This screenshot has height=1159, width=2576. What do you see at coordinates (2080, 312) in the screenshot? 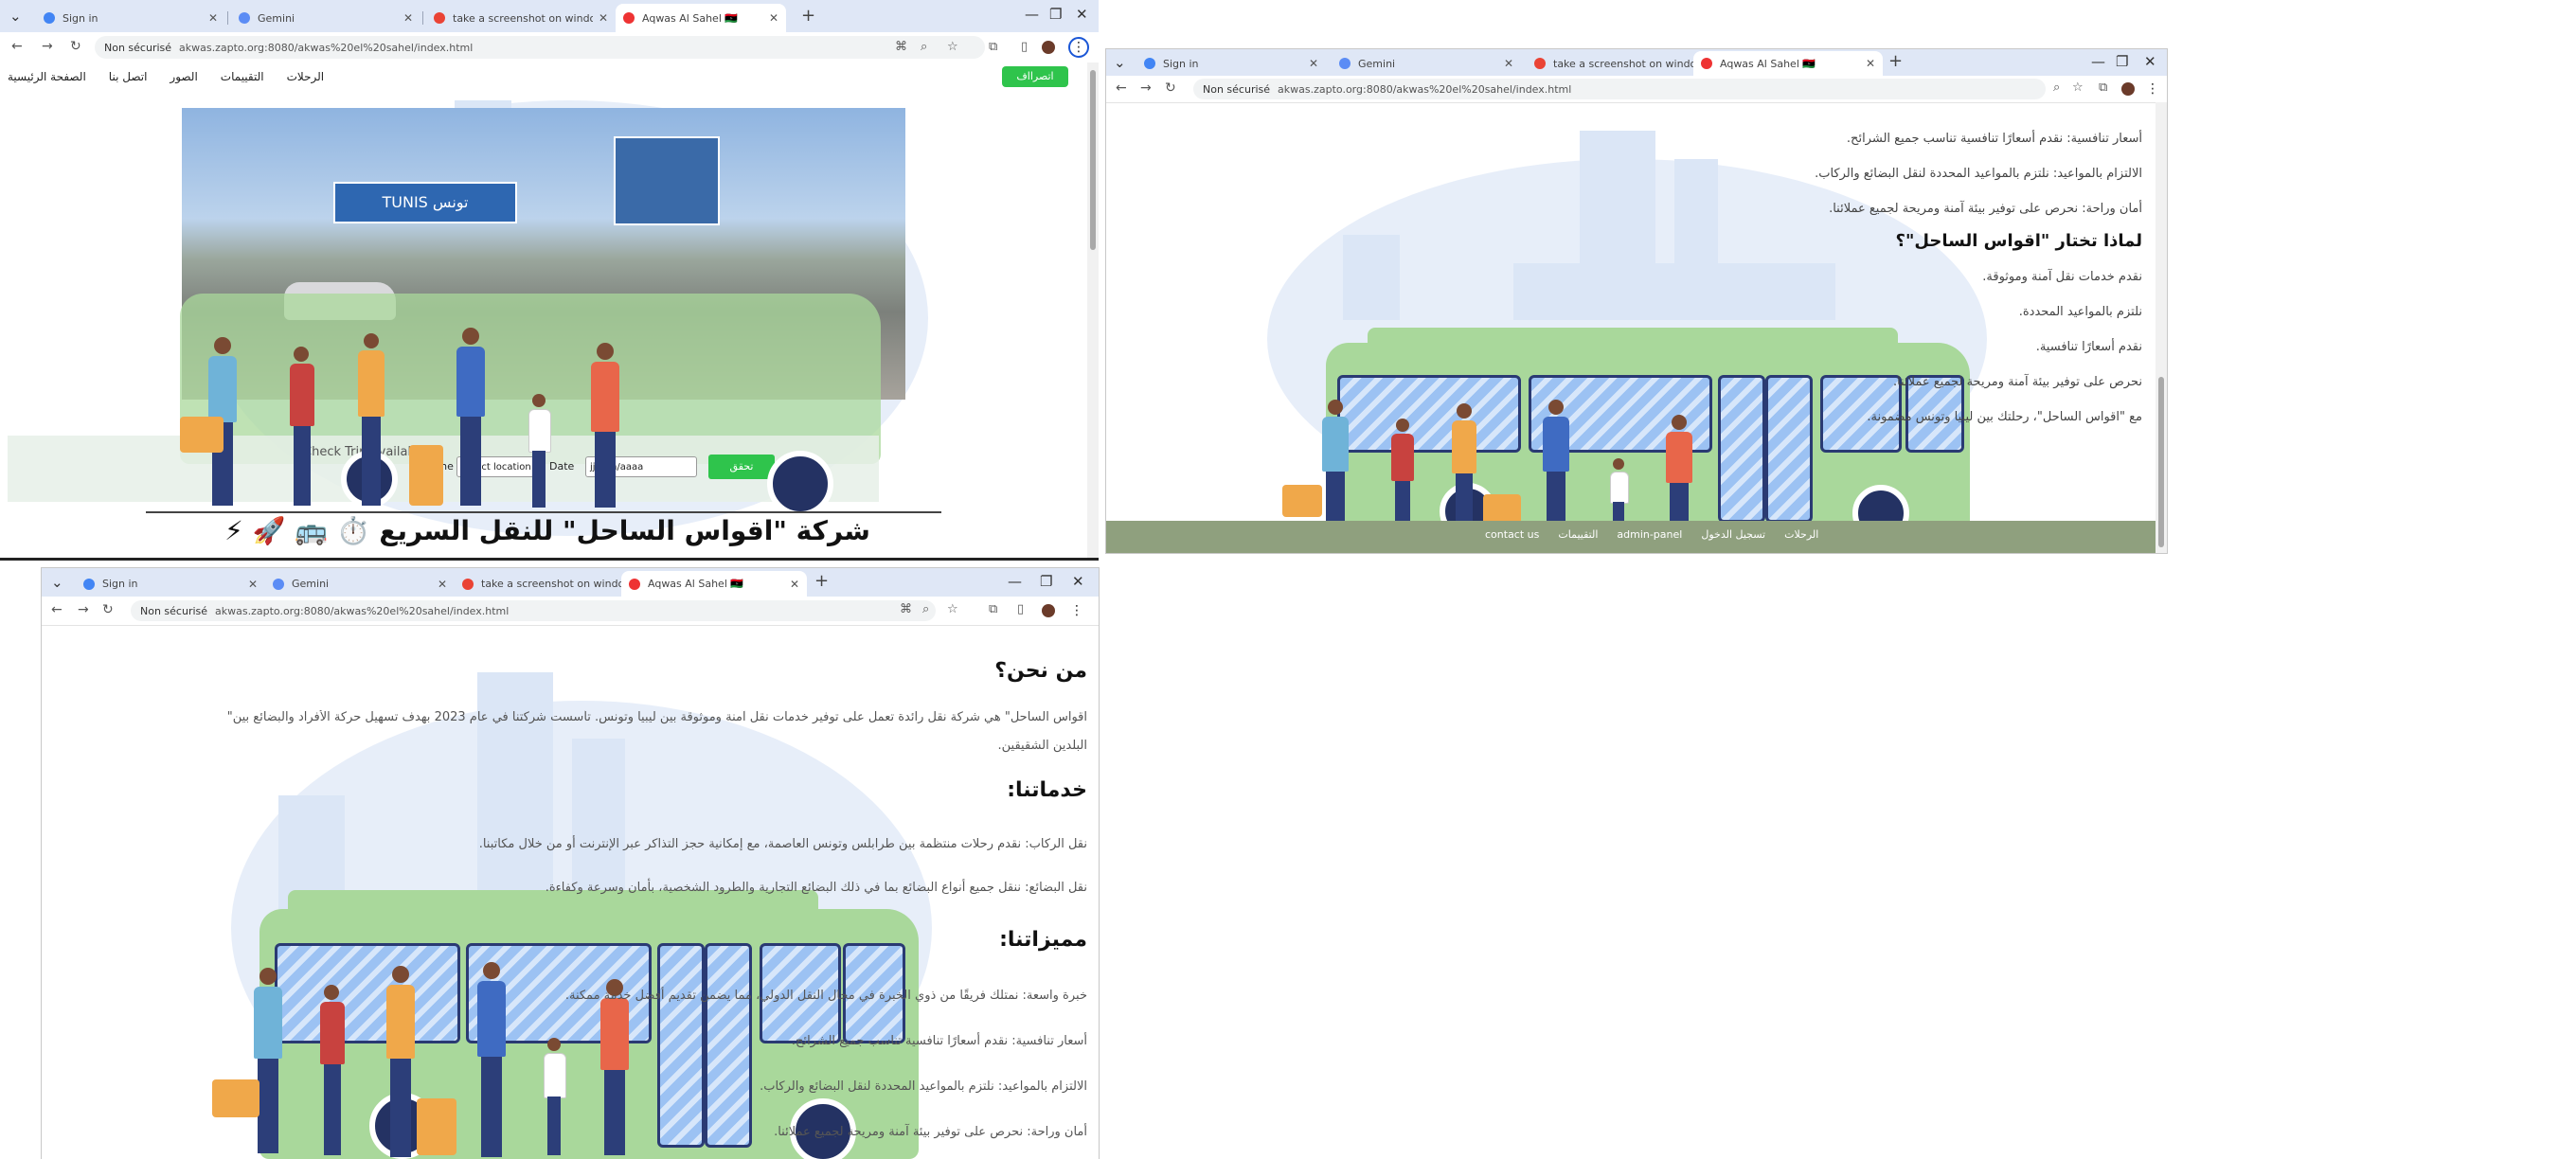
I see `why-line: نلتزم بالمواعيد المحددة.` at bounding box center [2080, 312].